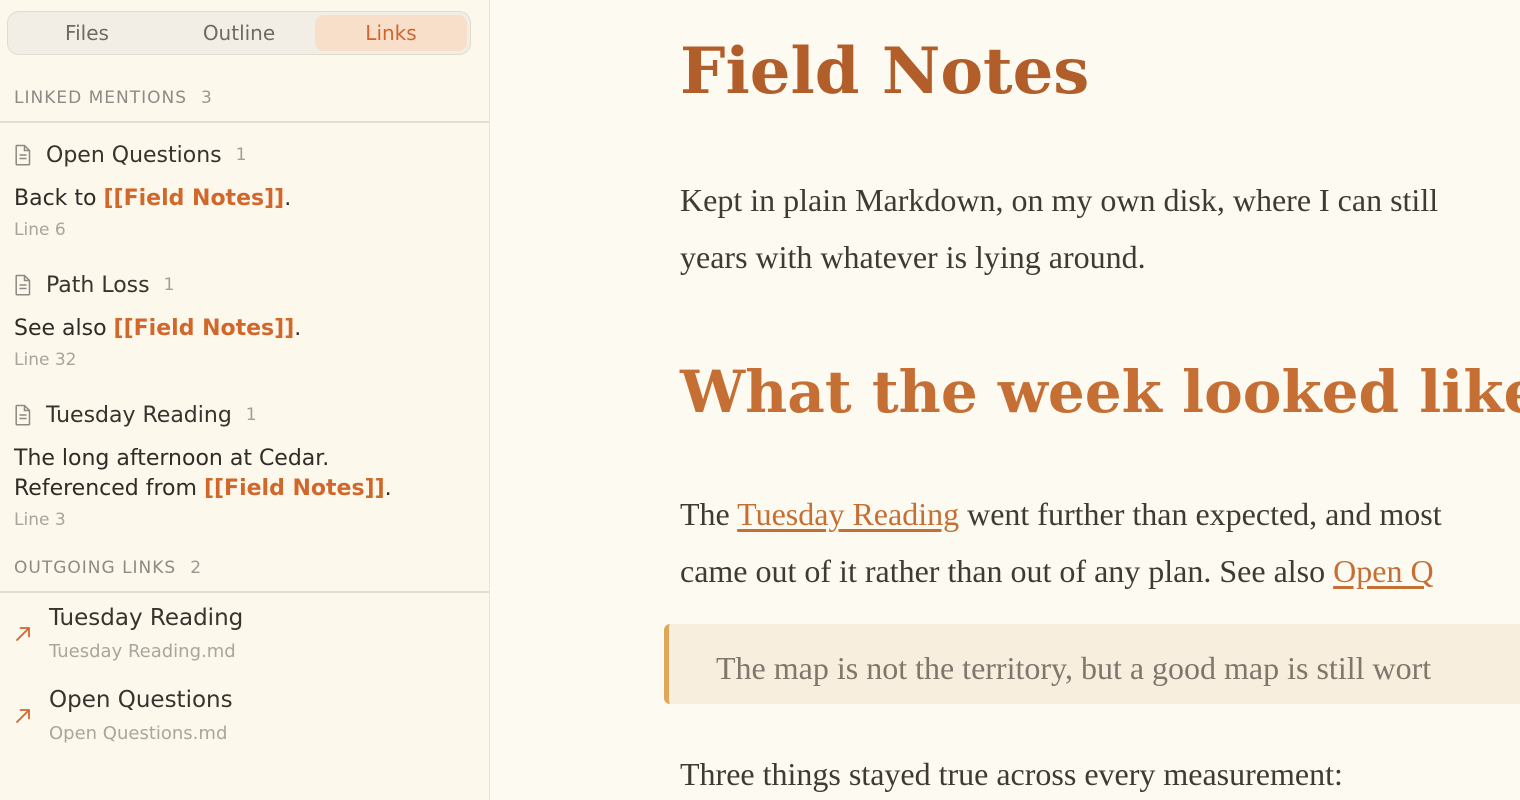 This screenshot has width=1520, height=800. I want to click on mention-title: Tuesday Reading, so click(139, 415).